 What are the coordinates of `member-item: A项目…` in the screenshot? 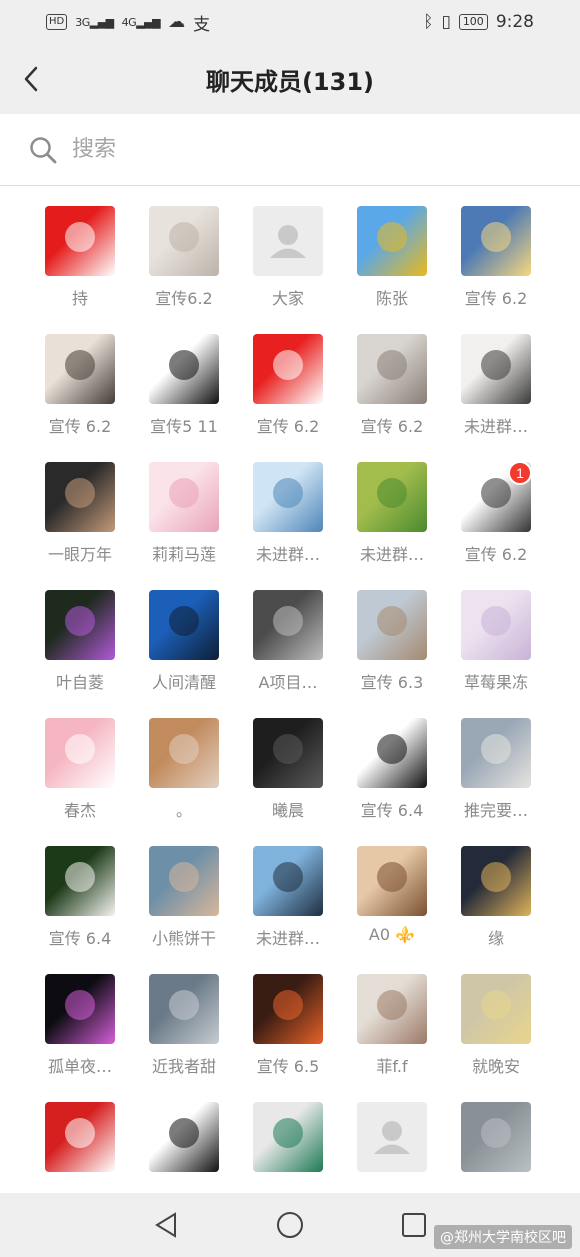 It's located at (288, 654).